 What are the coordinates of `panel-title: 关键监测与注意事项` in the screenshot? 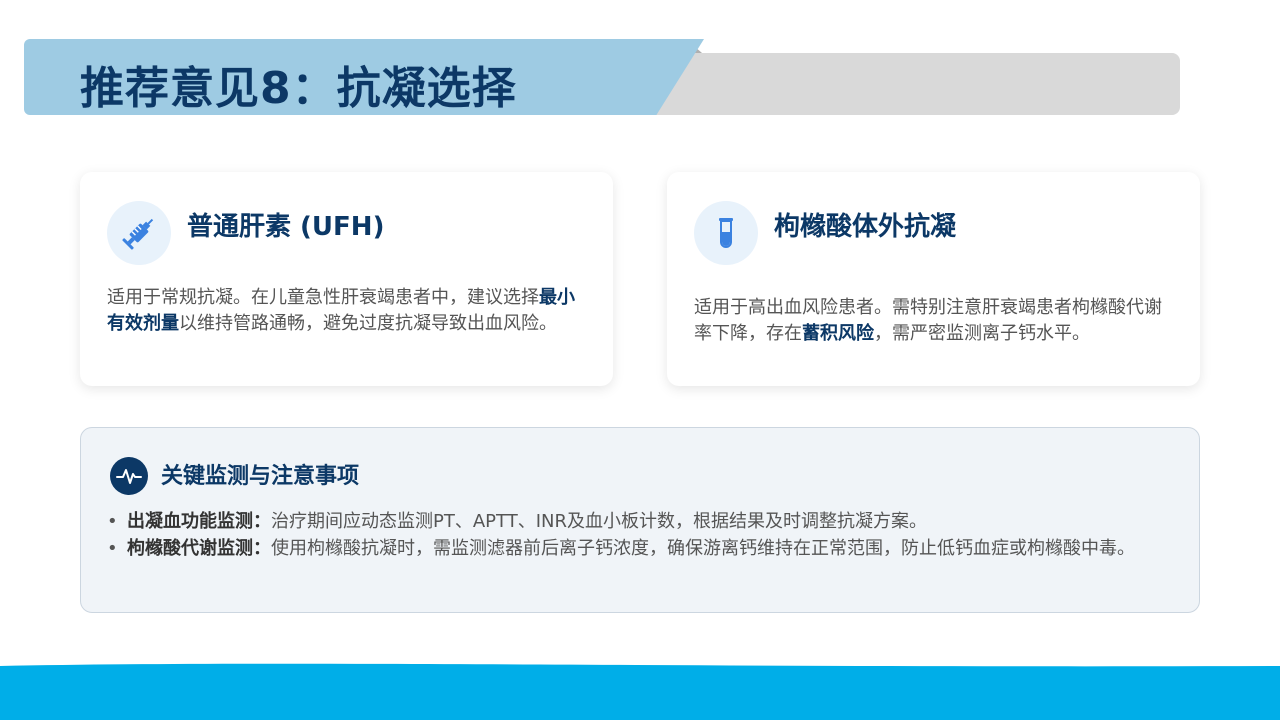 It's located at (260, 476).